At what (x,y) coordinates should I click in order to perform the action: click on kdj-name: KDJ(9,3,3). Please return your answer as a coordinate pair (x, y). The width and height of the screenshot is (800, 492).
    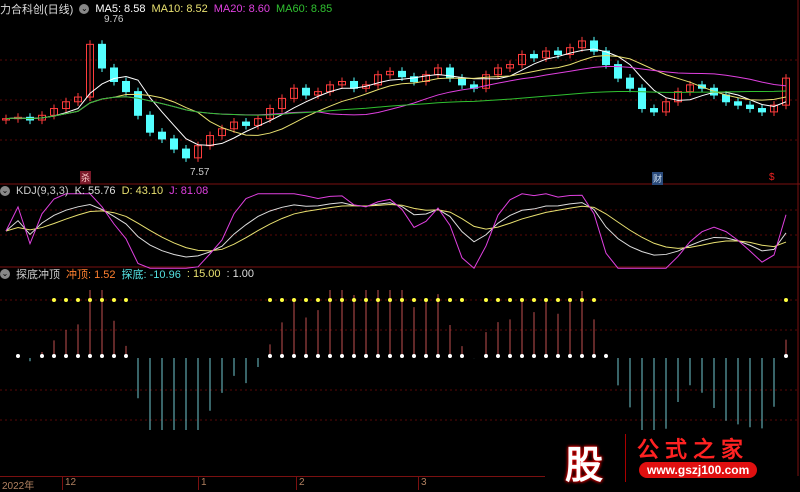
    Looking at the image, I should click on (42, 191).